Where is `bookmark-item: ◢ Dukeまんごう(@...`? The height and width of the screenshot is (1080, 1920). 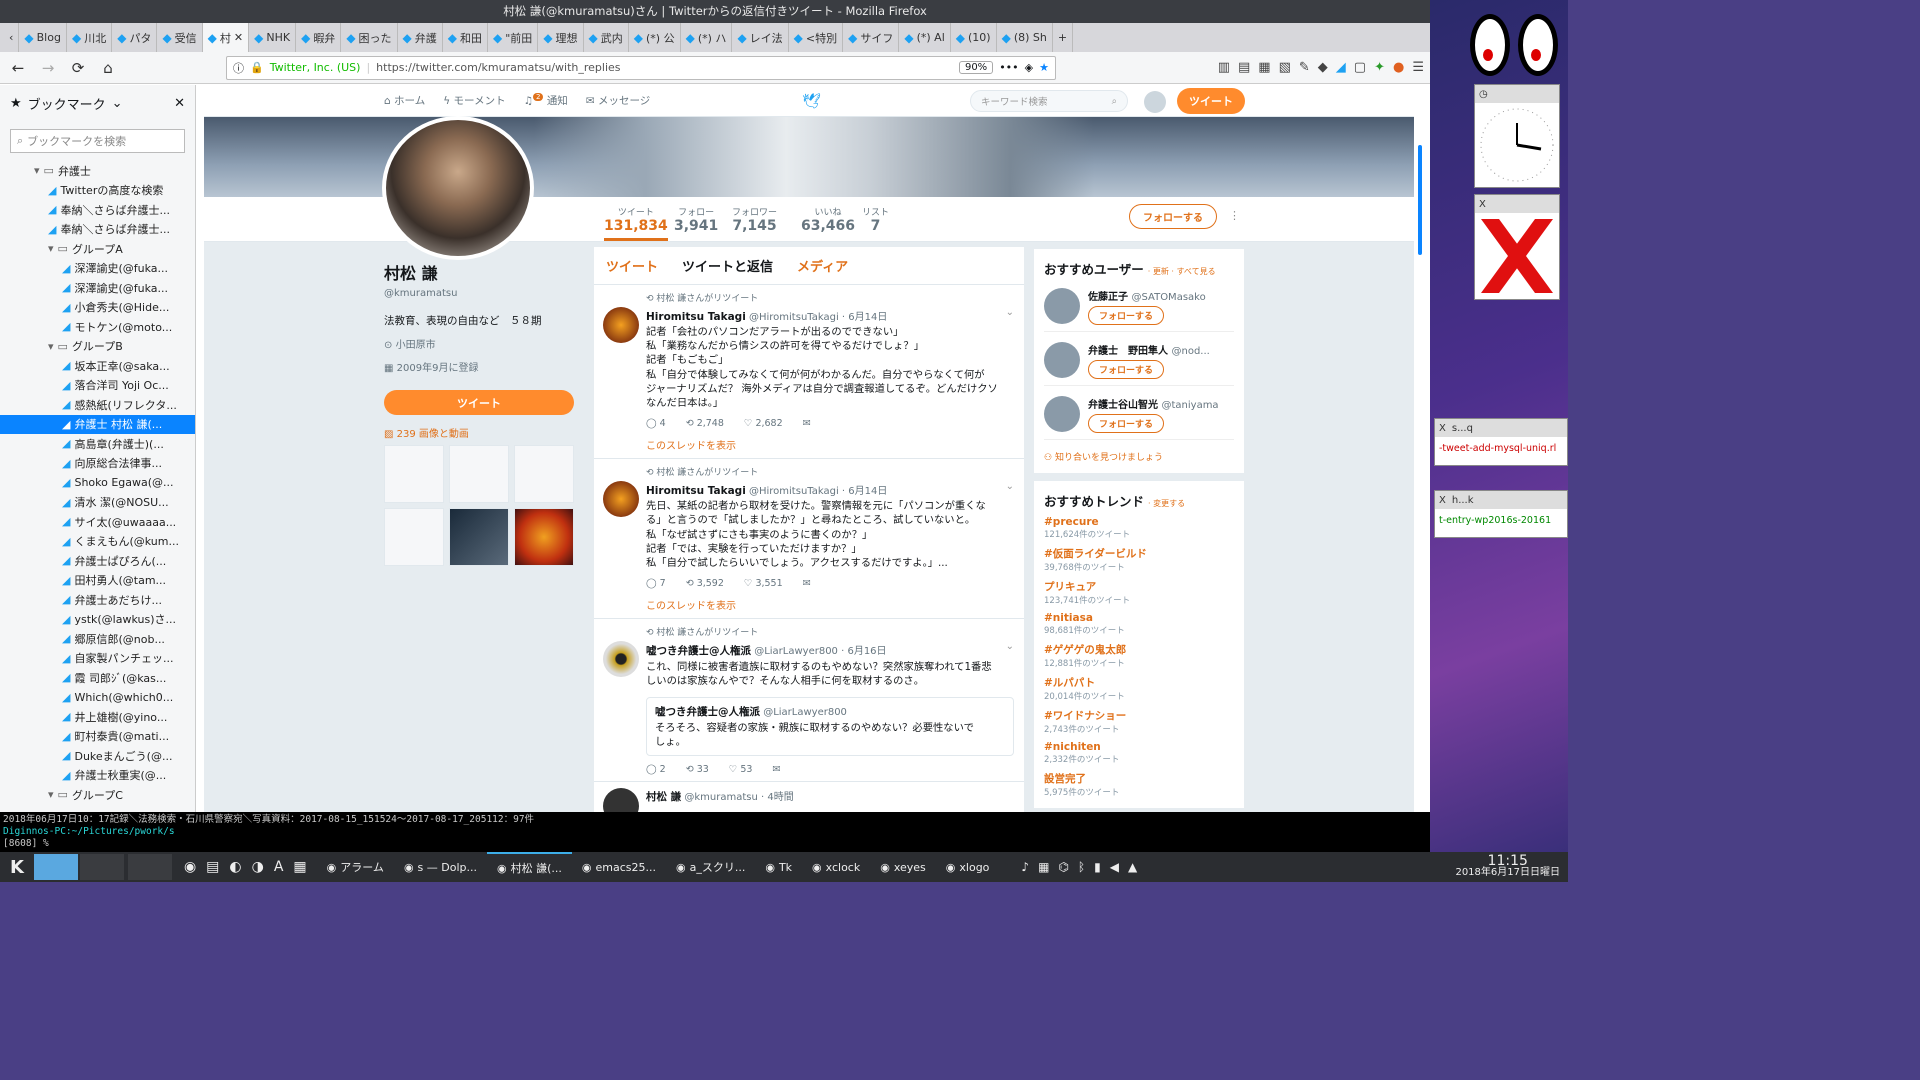
bookmark-item: ◢ Dukeまんごう(@... is located at coordinates (97, 756).